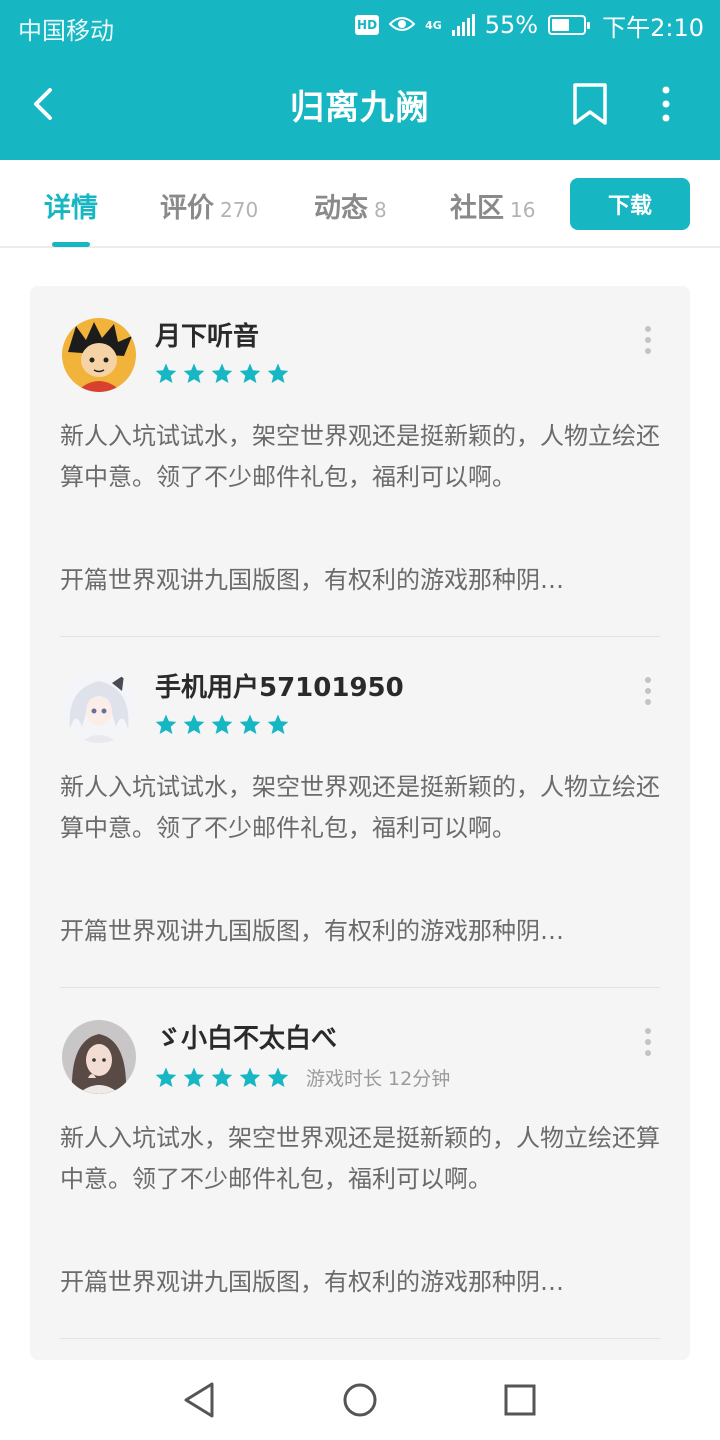  What do you see at coordinates (433, 25) in the screenshot?
I see `network-type-icon: 4G` at bounding box center [433, 25].